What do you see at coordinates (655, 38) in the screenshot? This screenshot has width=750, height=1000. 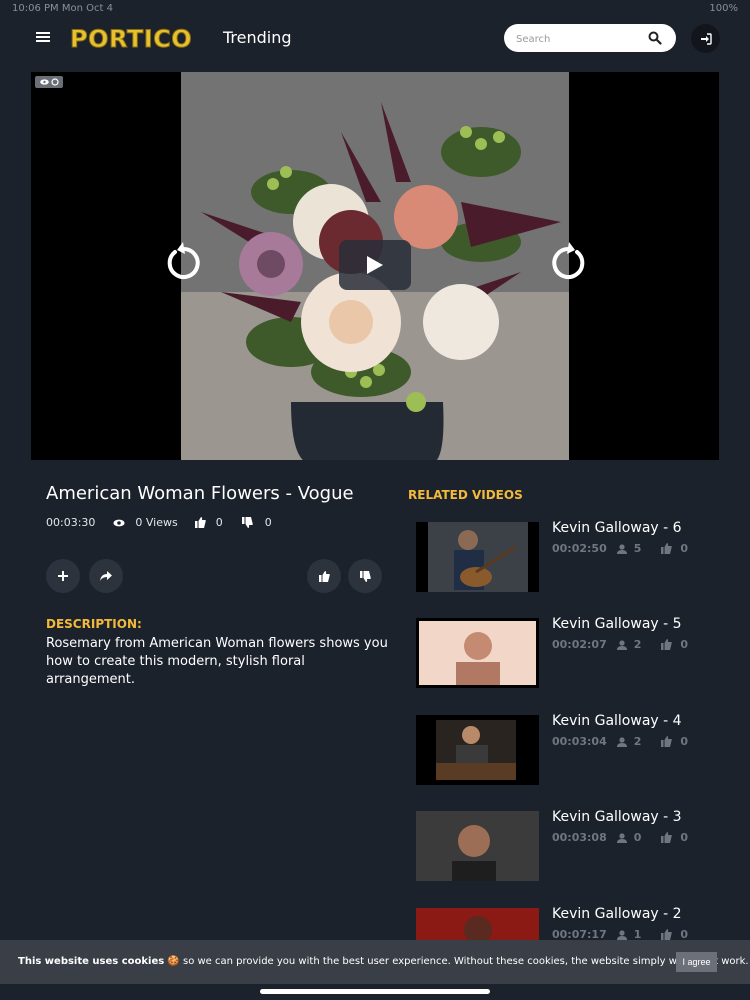 I see `search-icon` at bounding box center [655, 38].